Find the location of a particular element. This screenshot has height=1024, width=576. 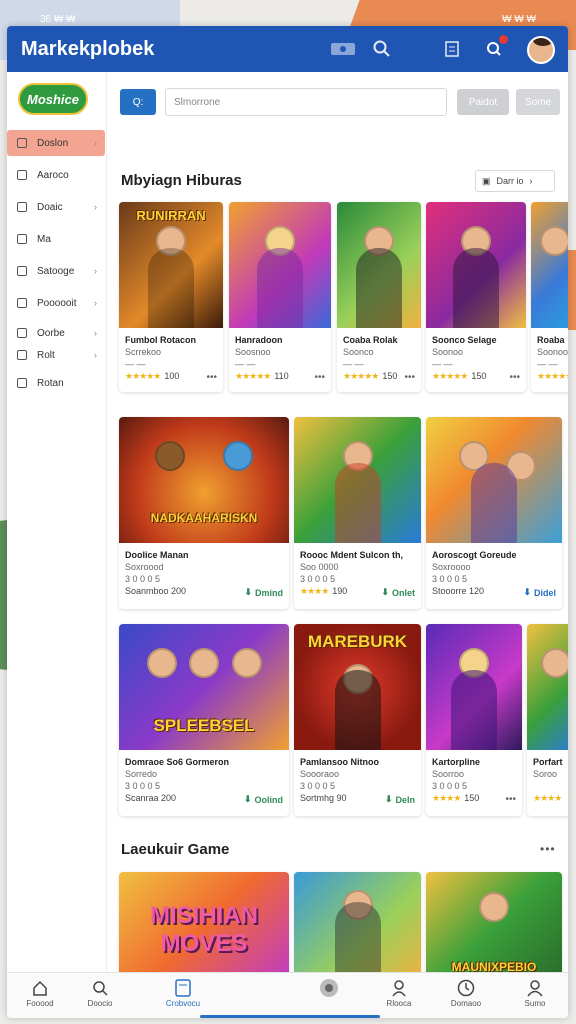

top-bar: Markekplobek is located at coordinates (287, 49).